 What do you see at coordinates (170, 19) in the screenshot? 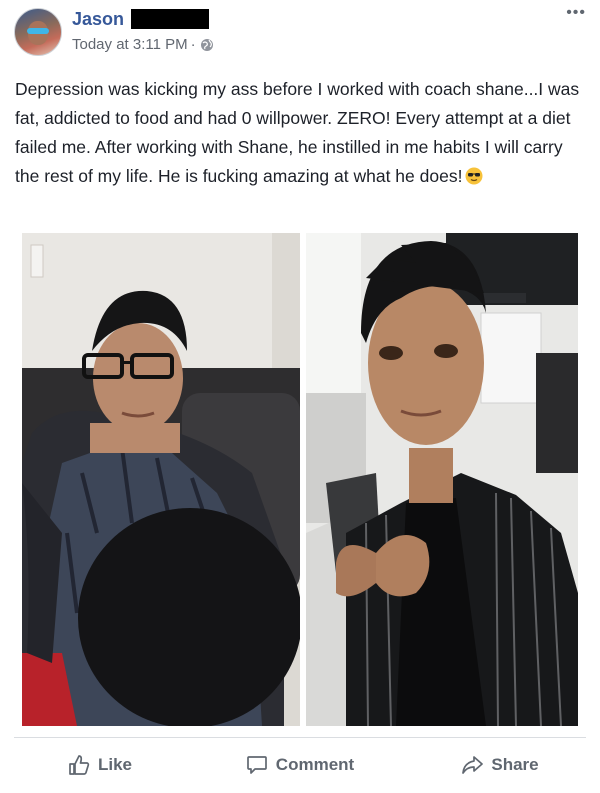
I see `redacted-surname-bar` at bounding box center [170, 19].